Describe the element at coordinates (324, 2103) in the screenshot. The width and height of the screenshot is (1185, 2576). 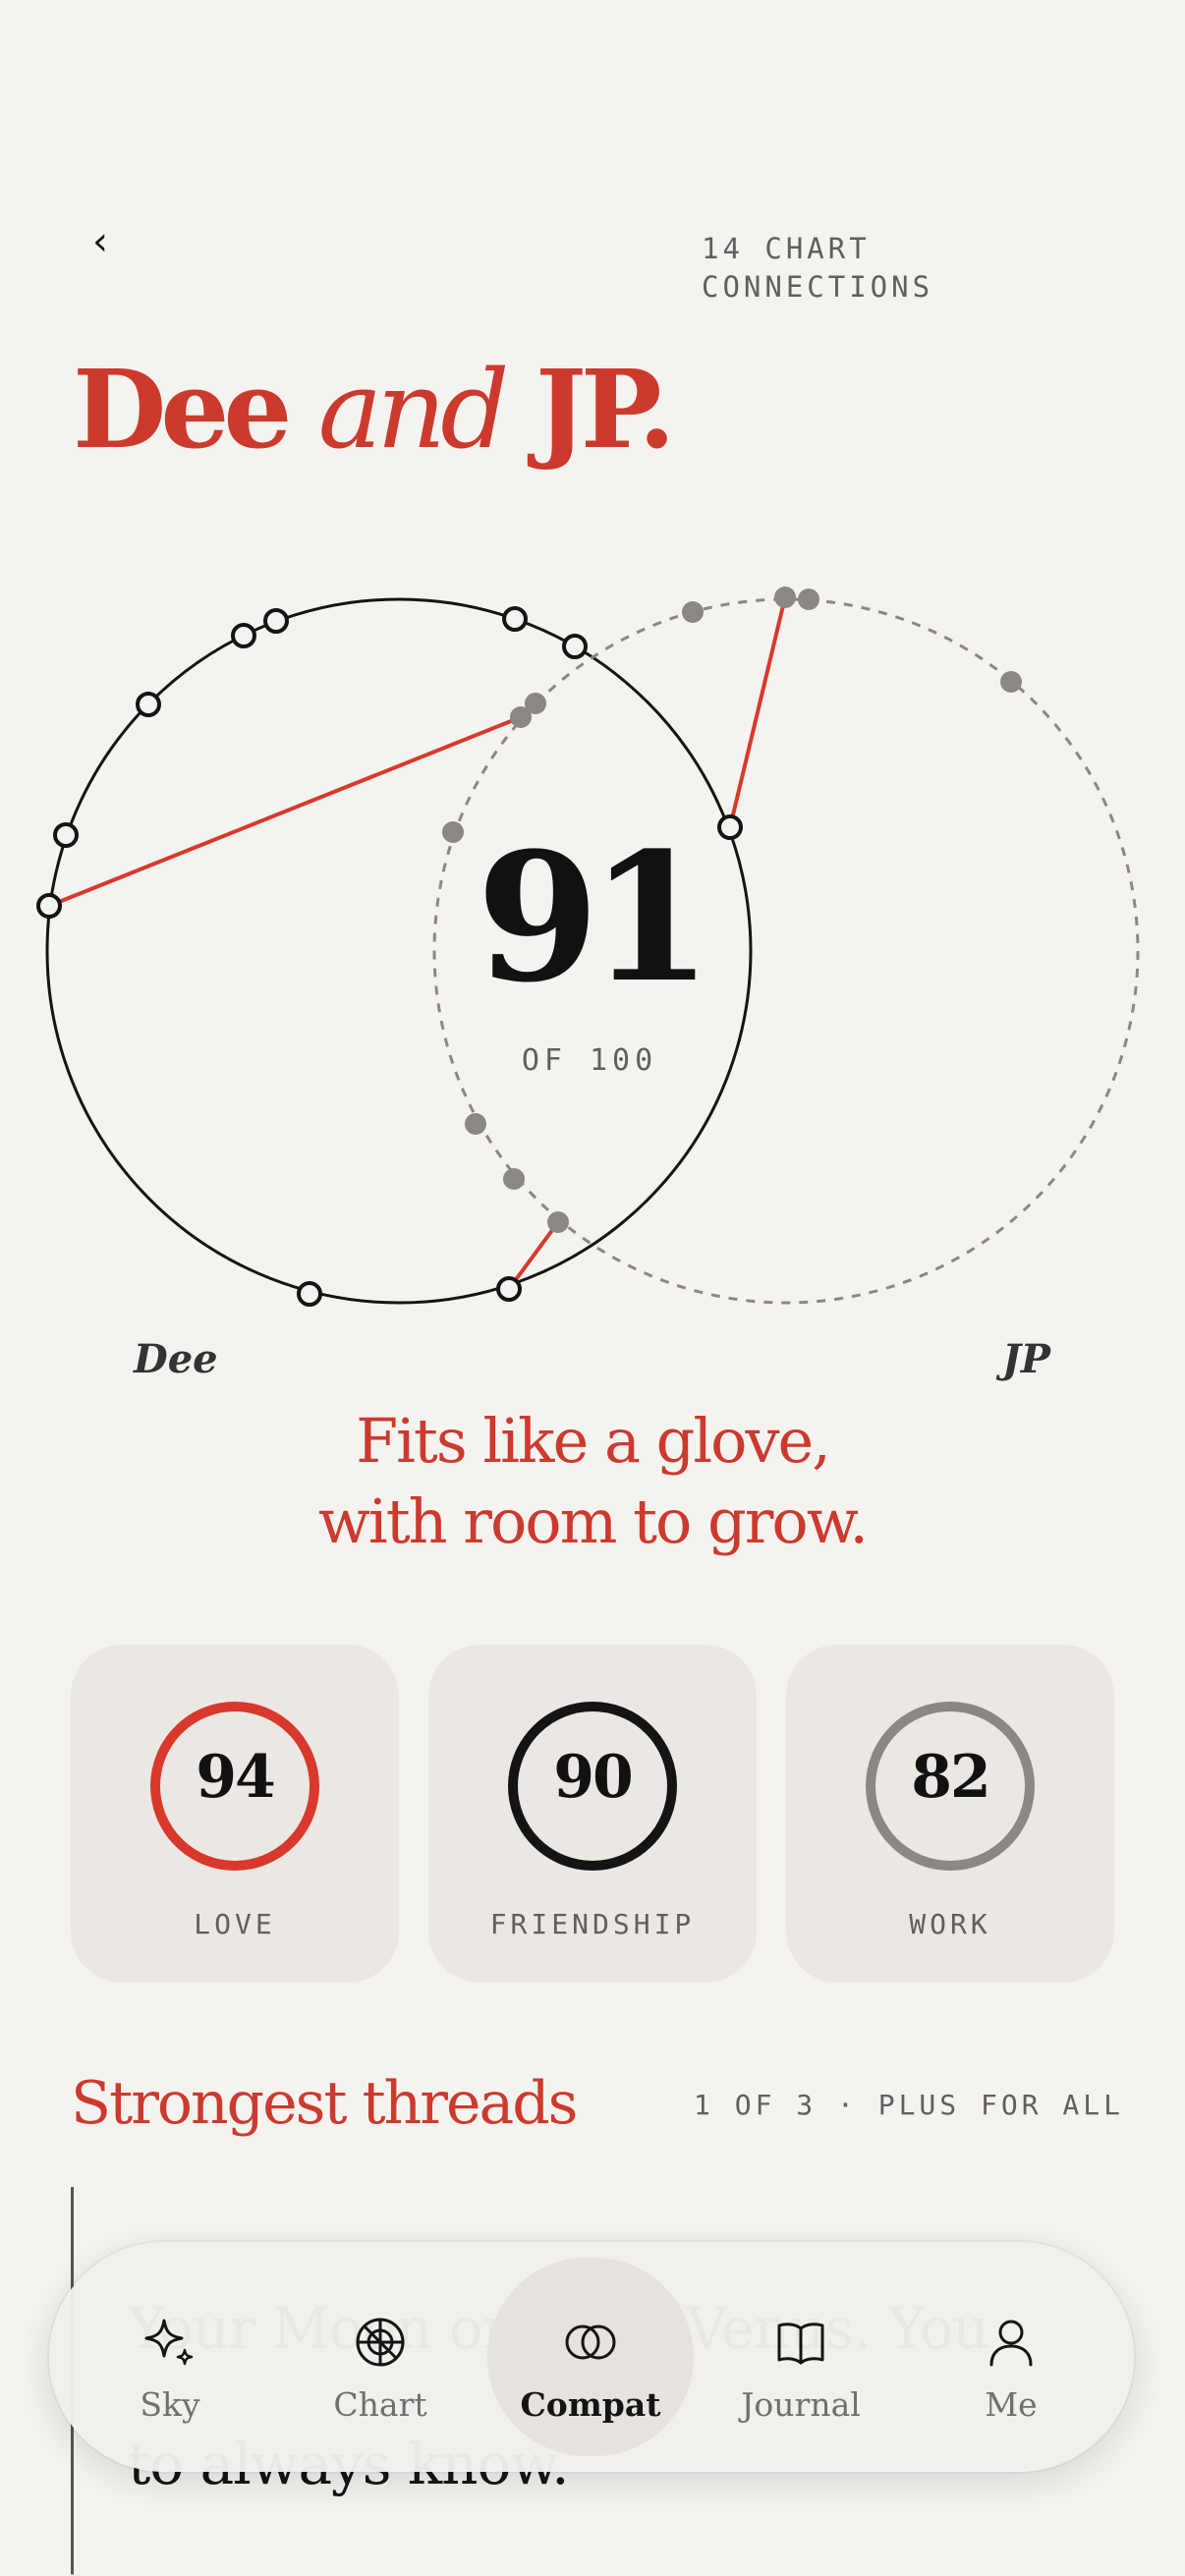
I see `section-title-strongest-threads: Strongest threads` at that location.